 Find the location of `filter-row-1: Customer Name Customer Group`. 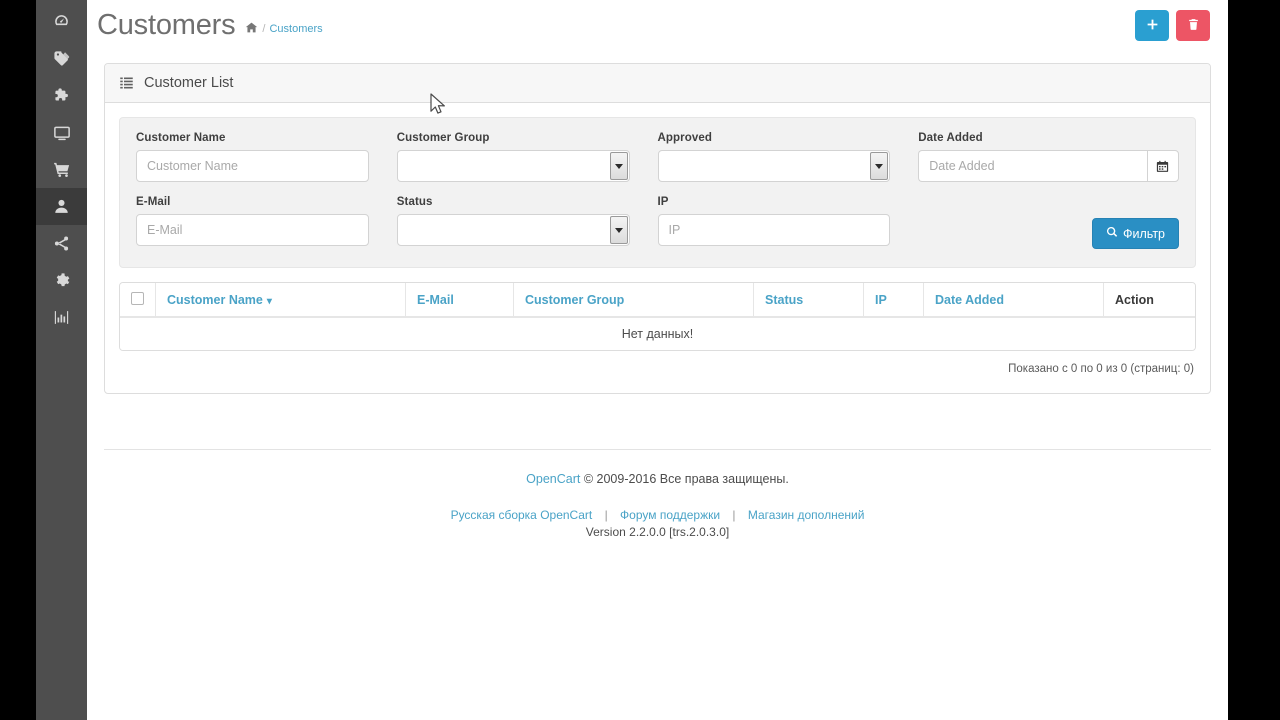

filter-row-1: Customer Name Customer Group is located at coordinates (657, 157).